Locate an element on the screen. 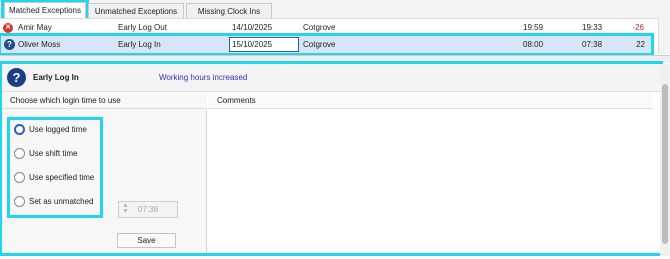  detail-title: Early Log In is located at coordinates (56, 77).